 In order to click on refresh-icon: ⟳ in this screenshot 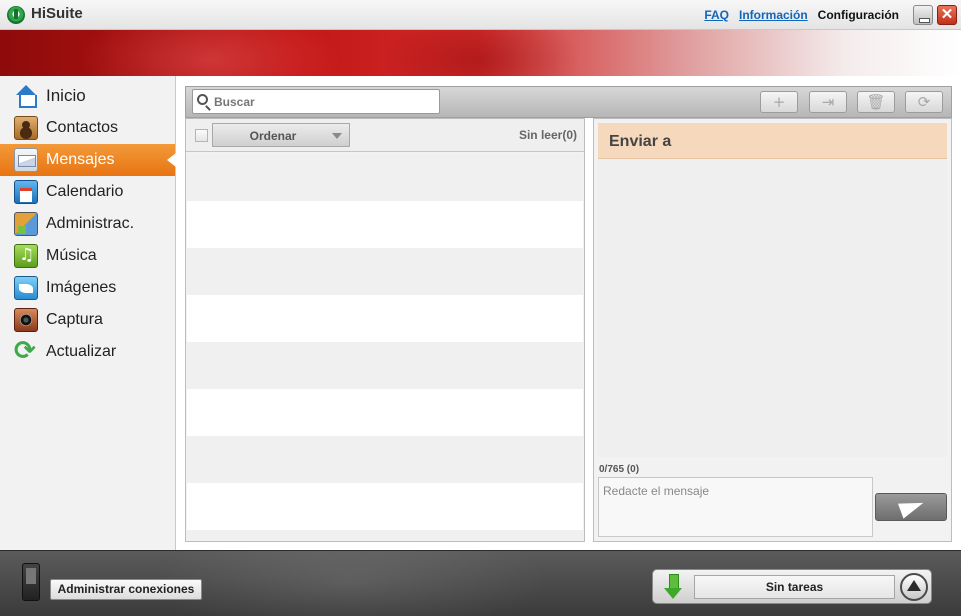, I will do `click(924, 102)`.